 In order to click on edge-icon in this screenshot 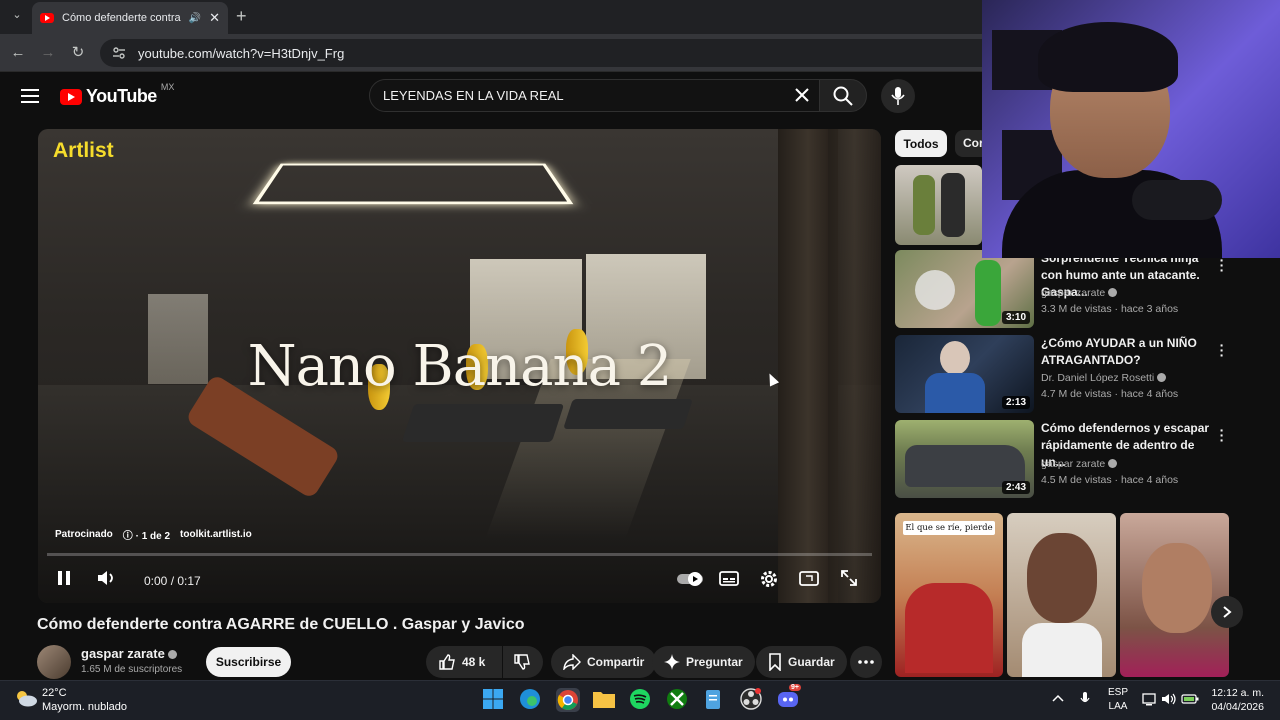, I will do `click(531, 700)`.